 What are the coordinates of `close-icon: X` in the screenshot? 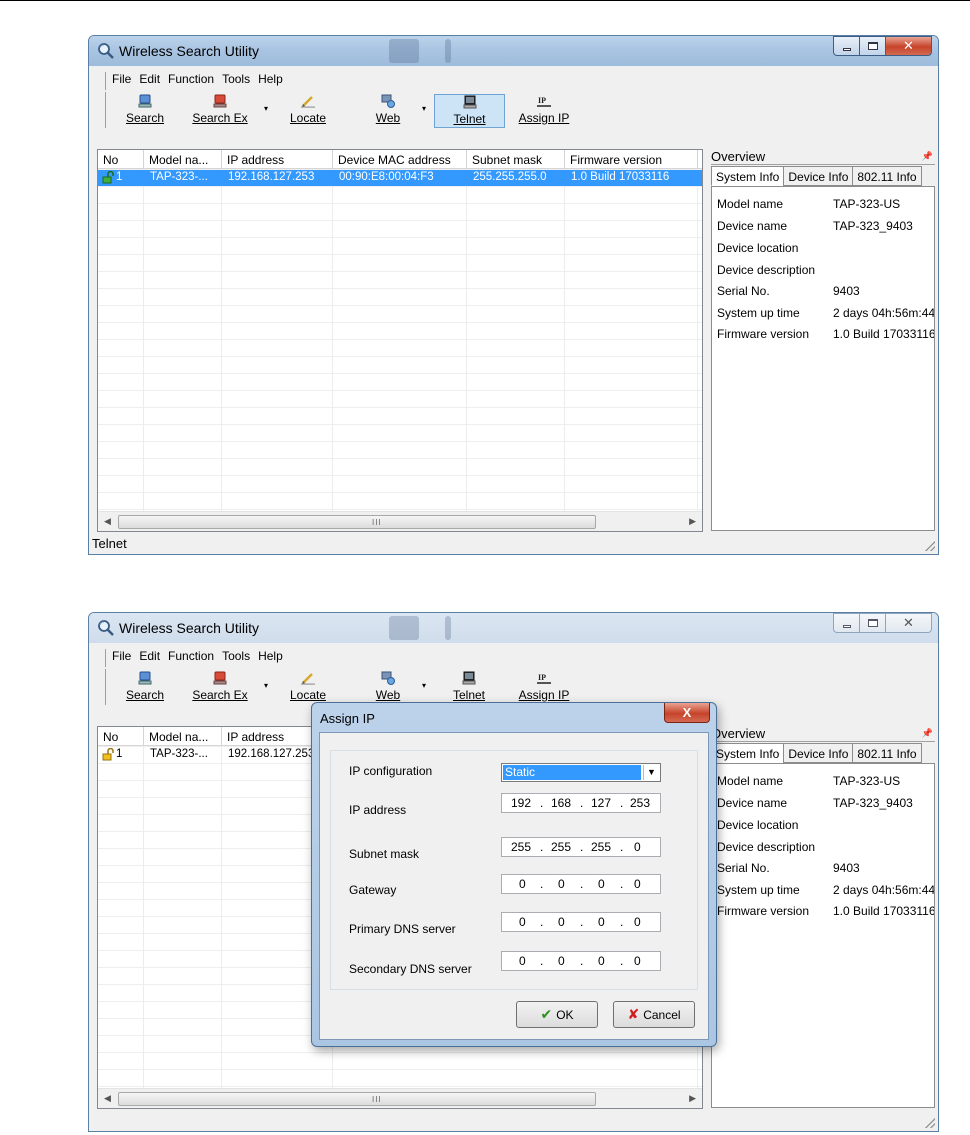 It's located at (687, 712).